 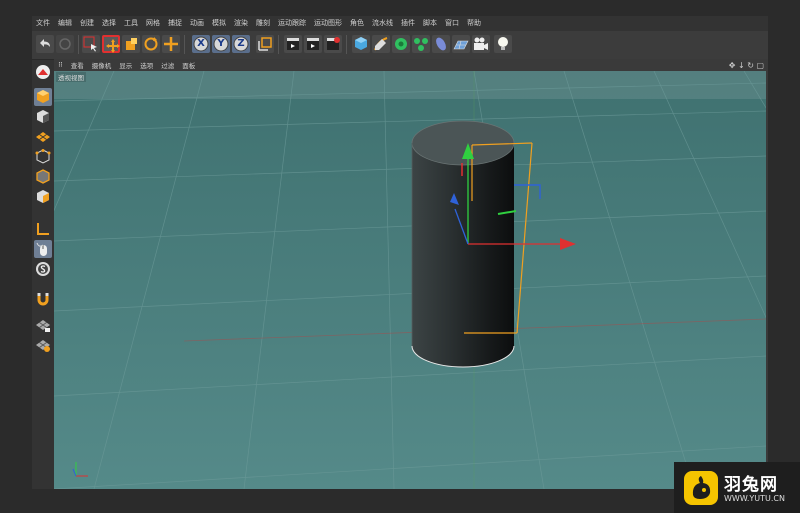 I want to click on site-watermark: 羽兔网 WWW.YUTU.CN, so click(x=737, y=487).